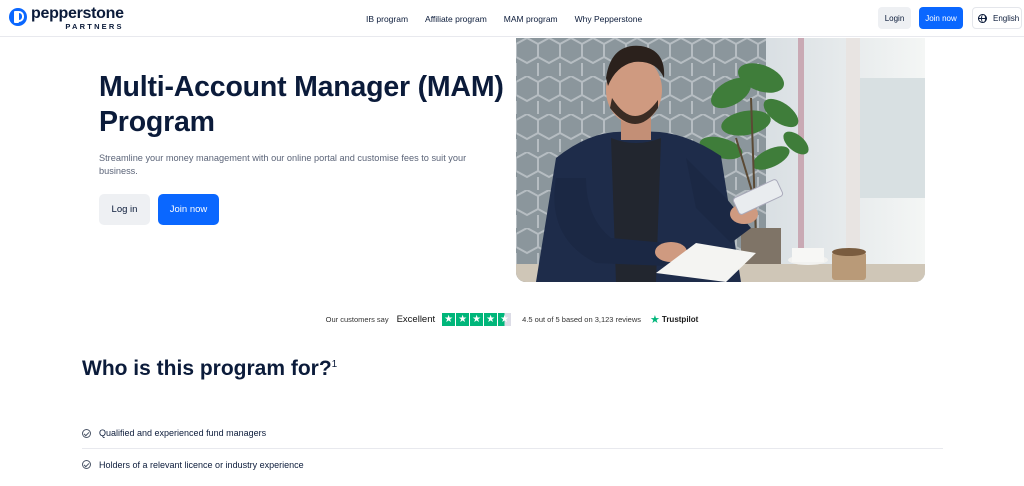 The width and height of the screenshot is (1024, 486). What do you see at coordinates (416, 319) in the screenshot?
I see `trustpilot-rating-word: Excellent` at bounding box center [416, 319].